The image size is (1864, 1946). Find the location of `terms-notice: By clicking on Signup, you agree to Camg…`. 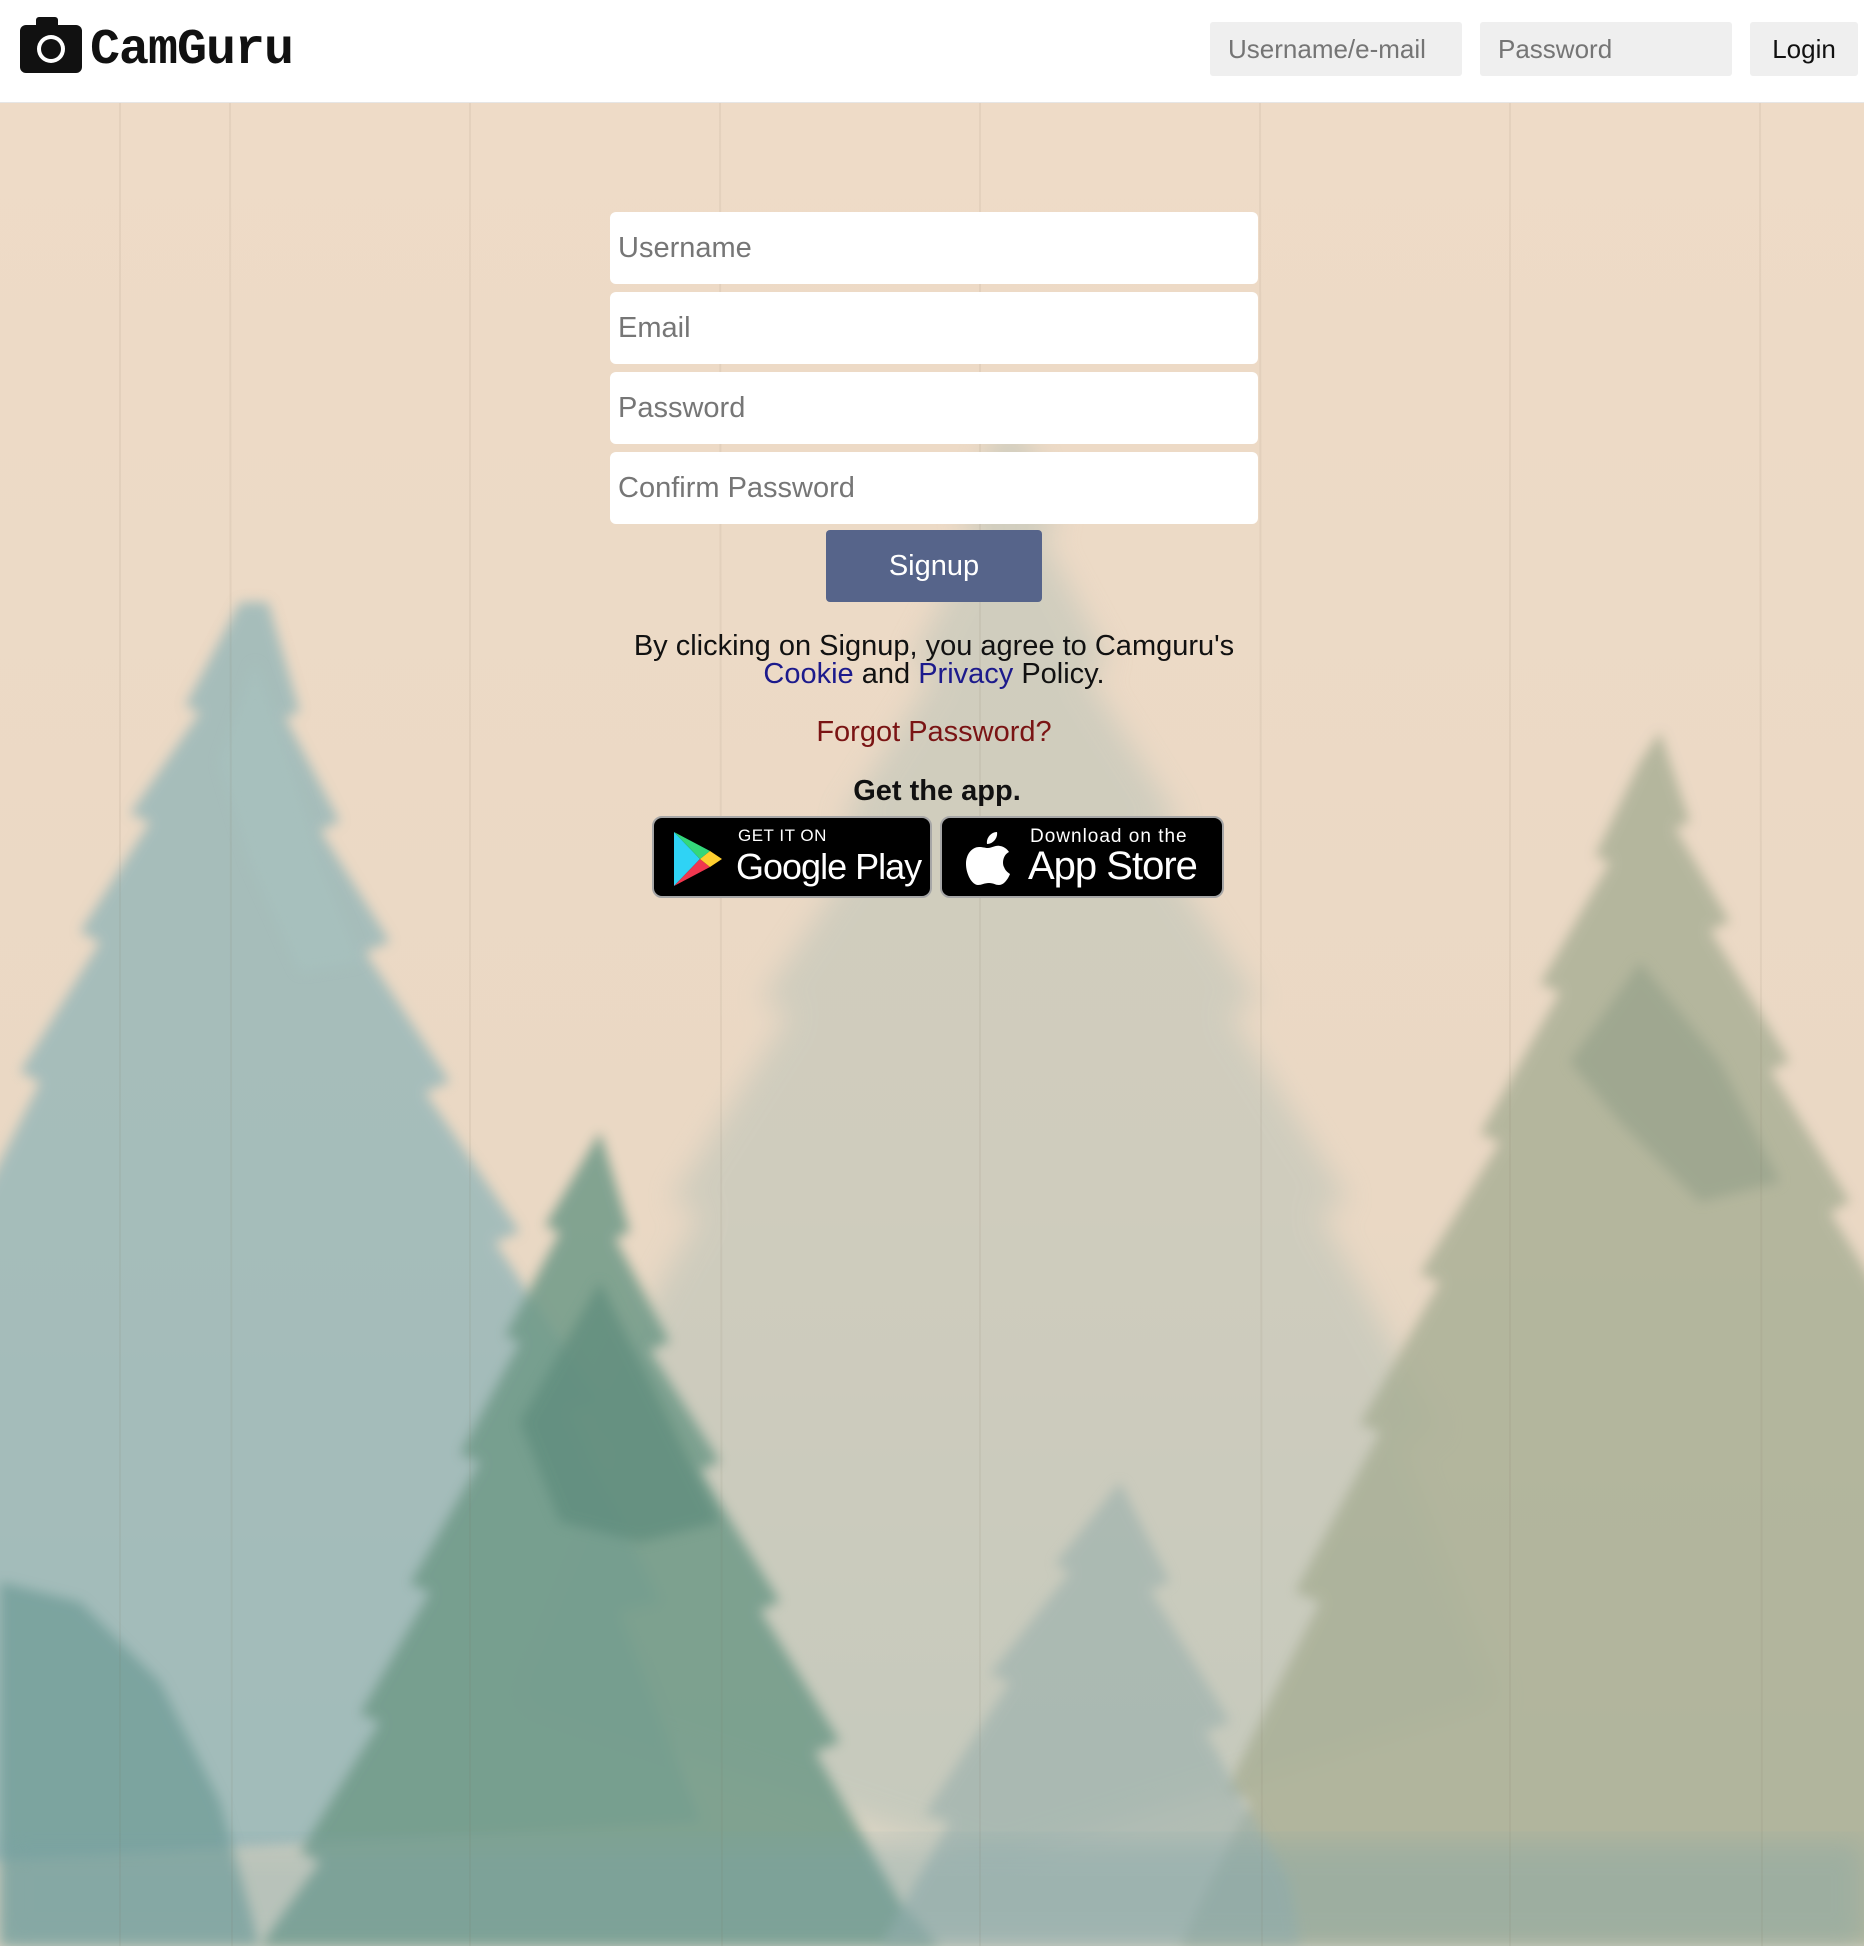

terms-notice: By clicking on Signup, you agree to Camg… is located at coordinates (934, 661).